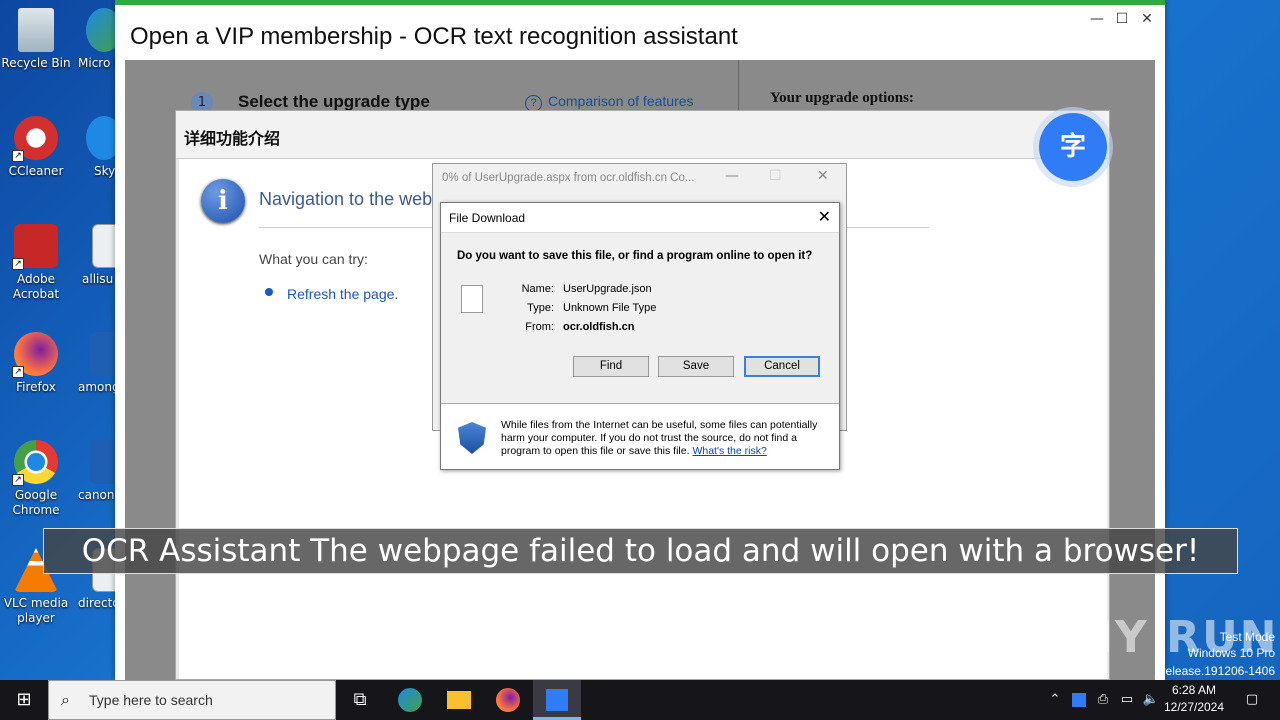 The image size is (1280, 720). What do you see at coordinates (1127, 700) in the screenshot?
I see `network-icon: ▭` at bounding box center [1127, 700].